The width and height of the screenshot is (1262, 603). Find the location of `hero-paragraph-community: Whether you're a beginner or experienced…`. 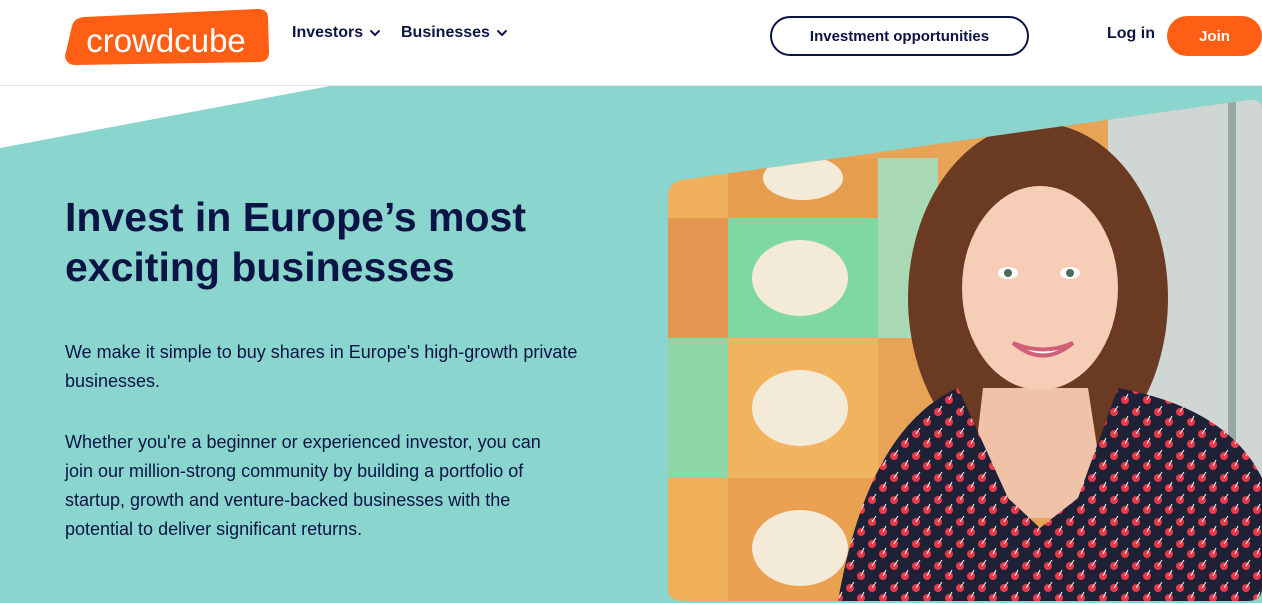

hero-paragraph-community: Whether you're a beginner or experienced… is located at coordinates (303, 485).